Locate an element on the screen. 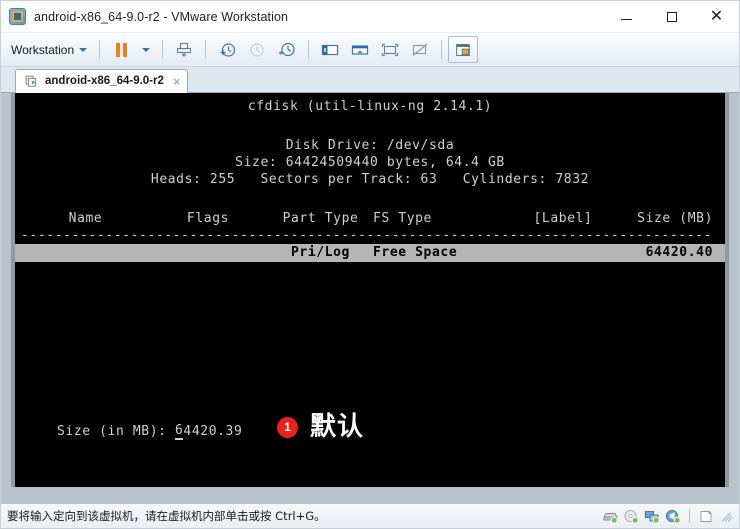 The height and width of the screenshot is (529, 740). vm-play-icon is located at coordinates (30, 81).